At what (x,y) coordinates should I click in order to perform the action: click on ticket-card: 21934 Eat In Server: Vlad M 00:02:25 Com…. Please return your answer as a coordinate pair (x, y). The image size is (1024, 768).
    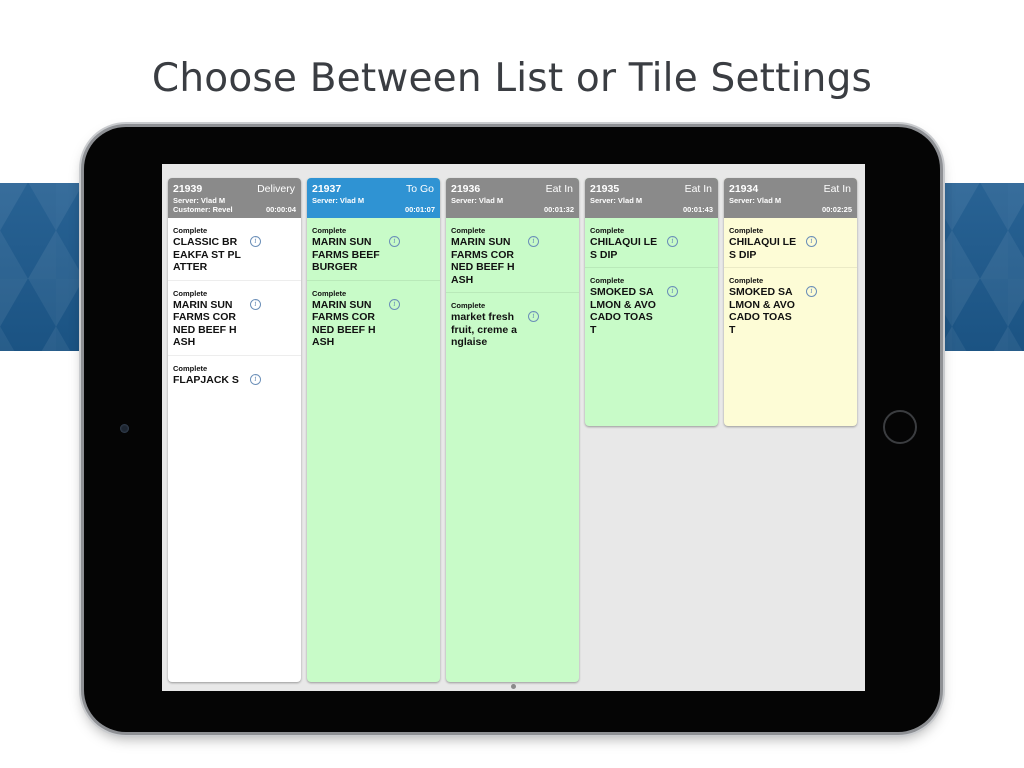
    Looking at the image, I should click on (790, 302).